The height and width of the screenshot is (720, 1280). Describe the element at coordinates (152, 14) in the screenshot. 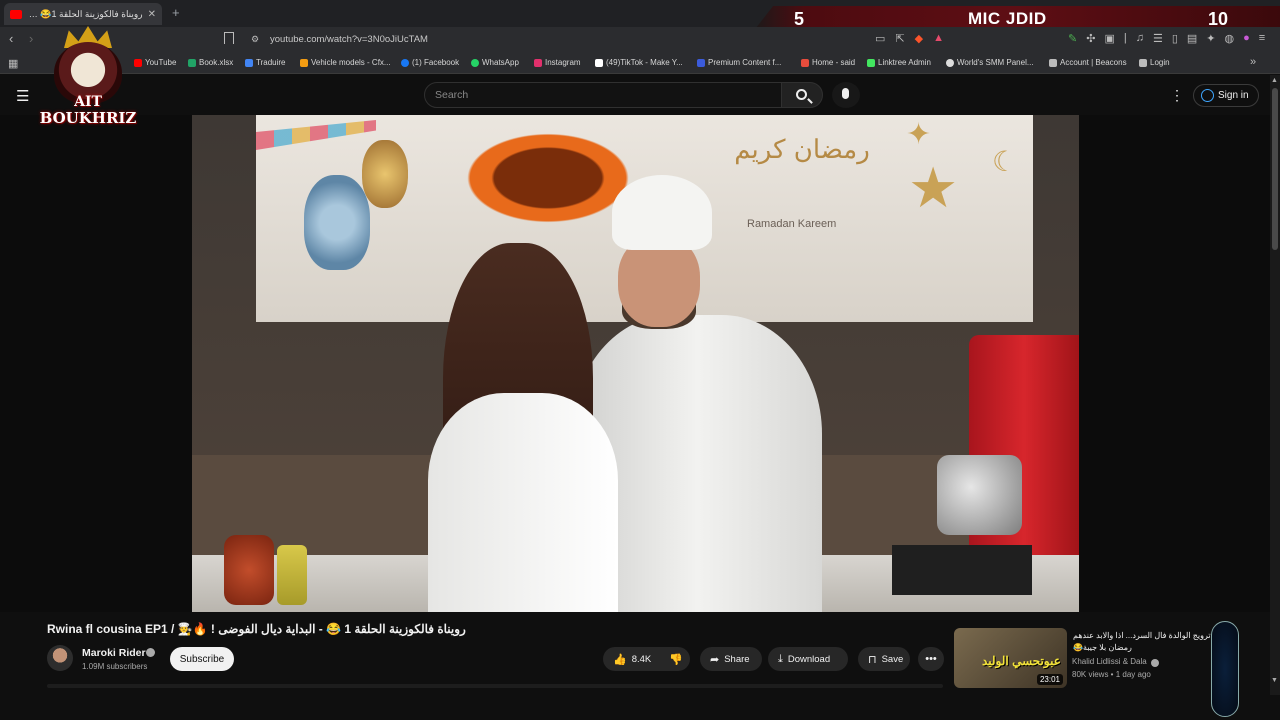

I see `close-tab-icon: ✕` at that location.